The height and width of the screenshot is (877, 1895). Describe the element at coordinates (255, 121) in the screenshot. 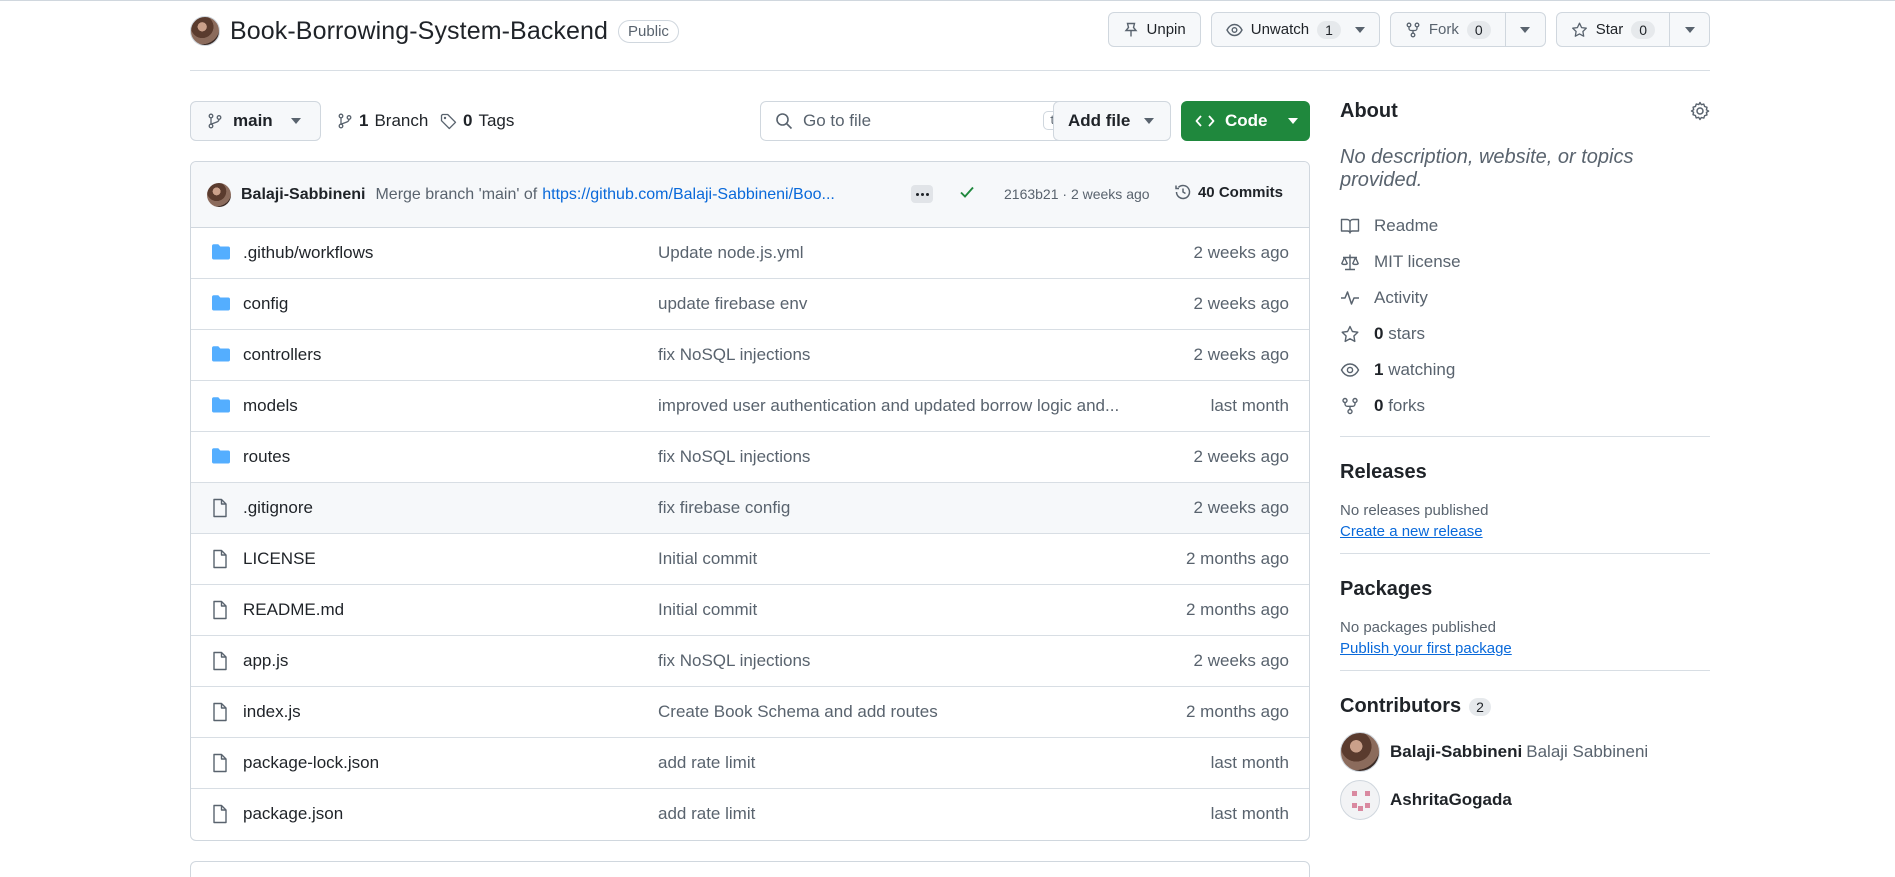

I see `branch-selector: main` at that location.